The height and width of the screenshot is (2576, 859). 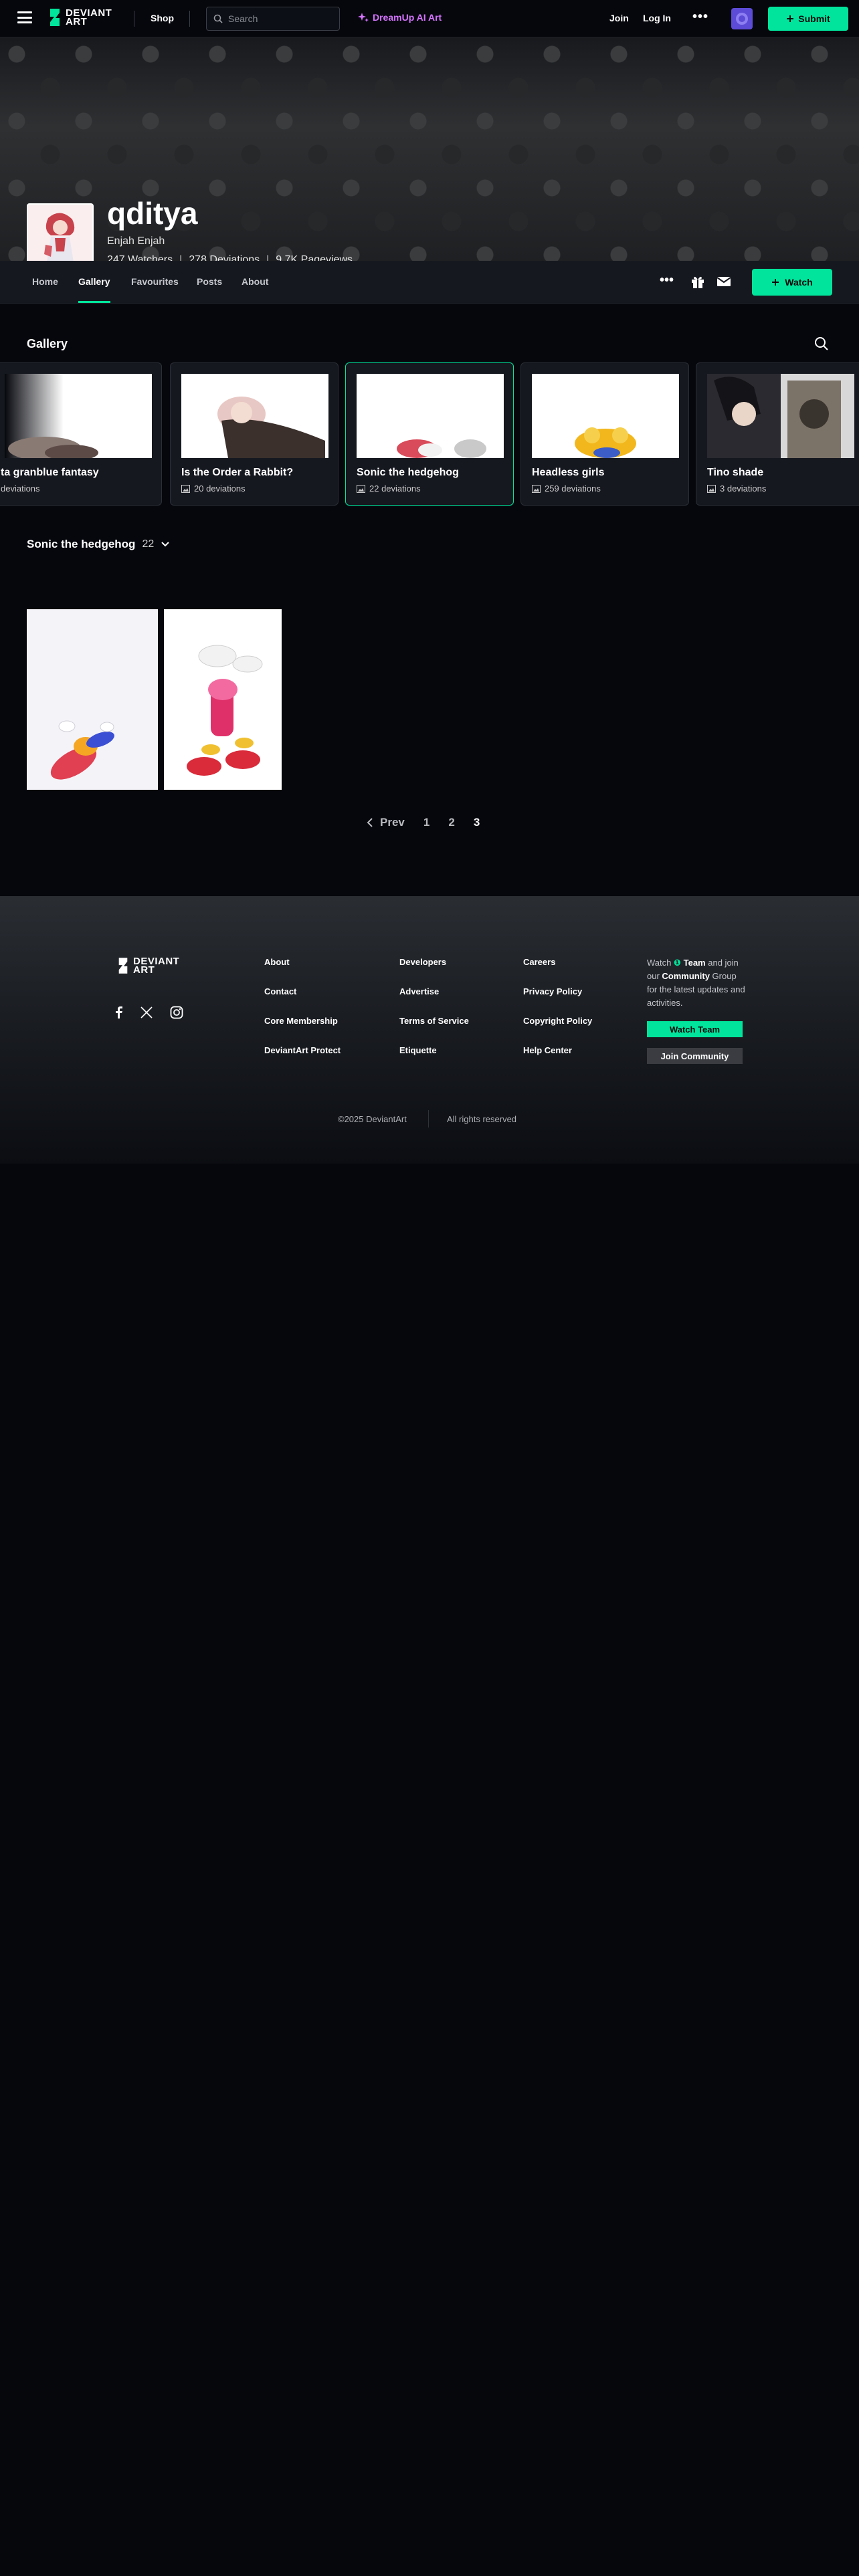 I want to click on folder-name: Sonic the hedgehog, so click(x=408, y=472).